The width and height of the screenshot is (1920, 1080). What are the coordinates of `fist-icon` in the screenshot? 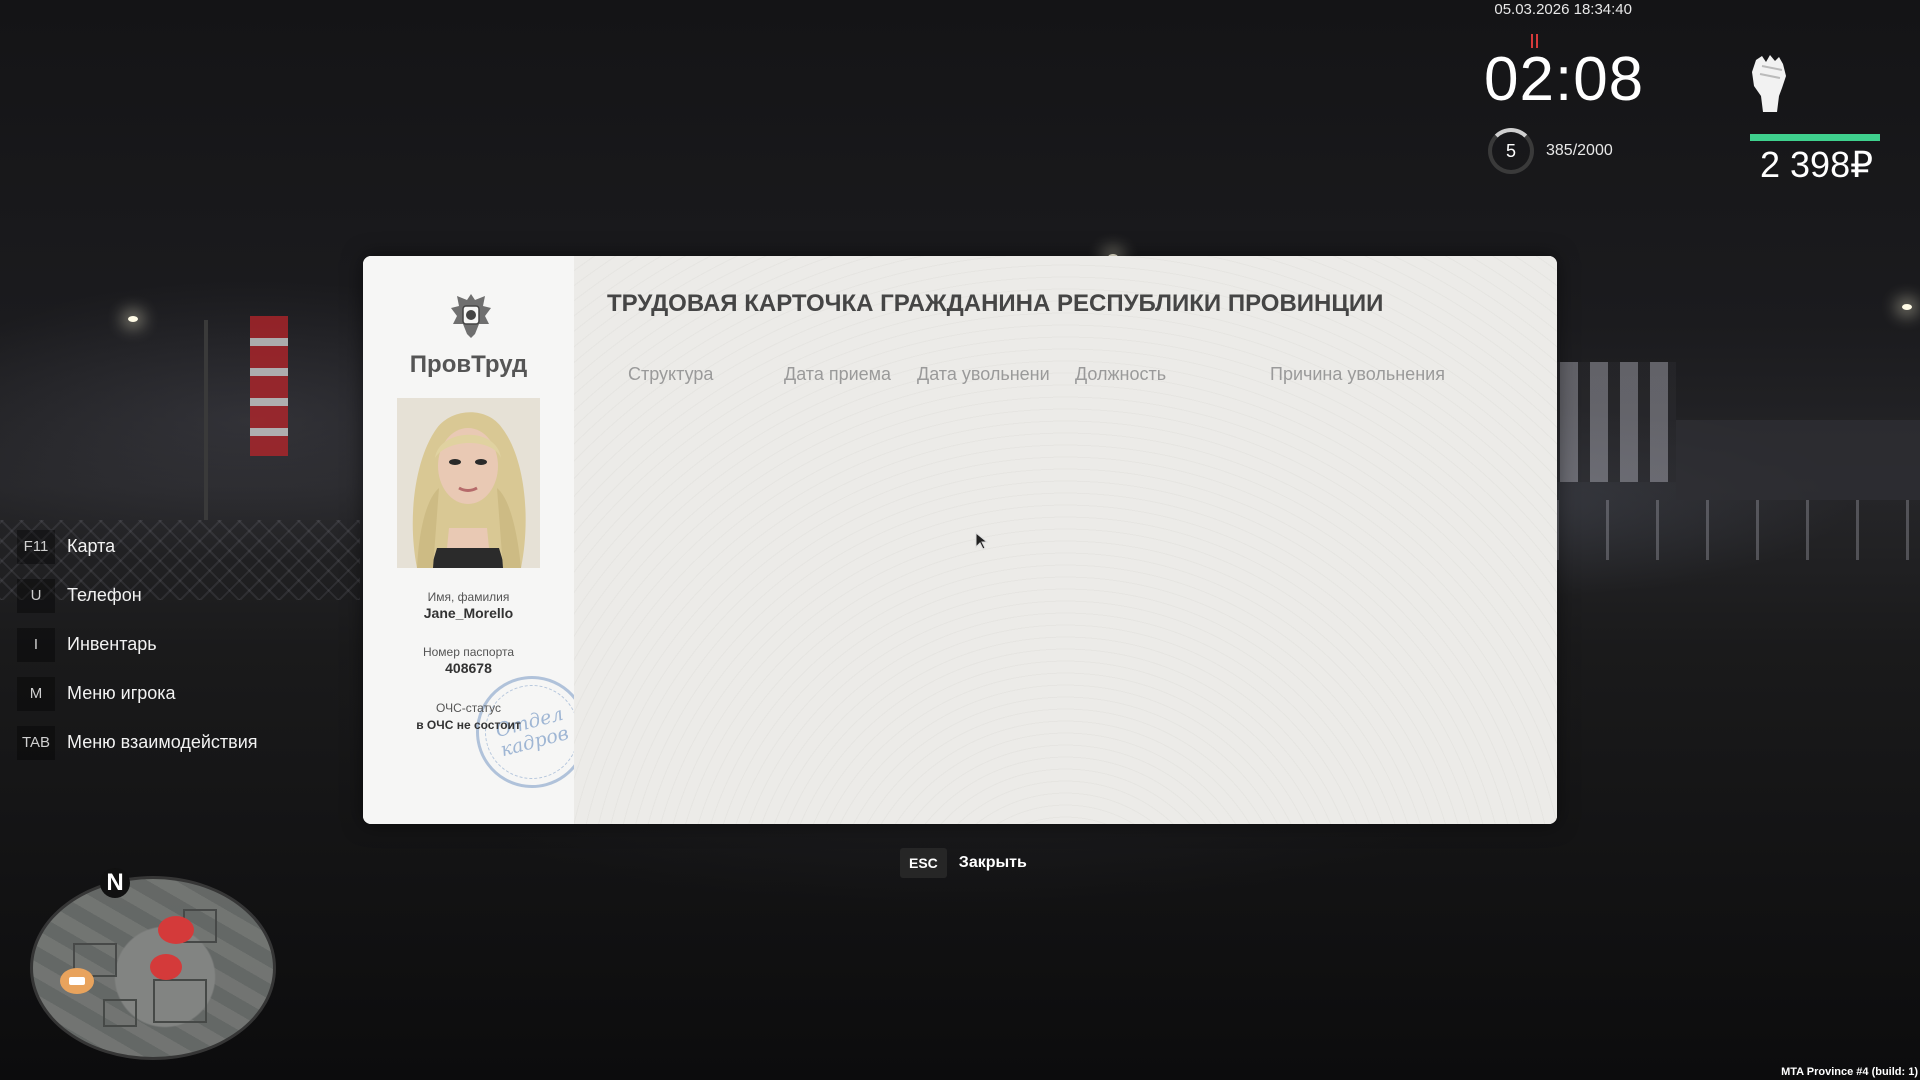 It's located at (1770, 83).